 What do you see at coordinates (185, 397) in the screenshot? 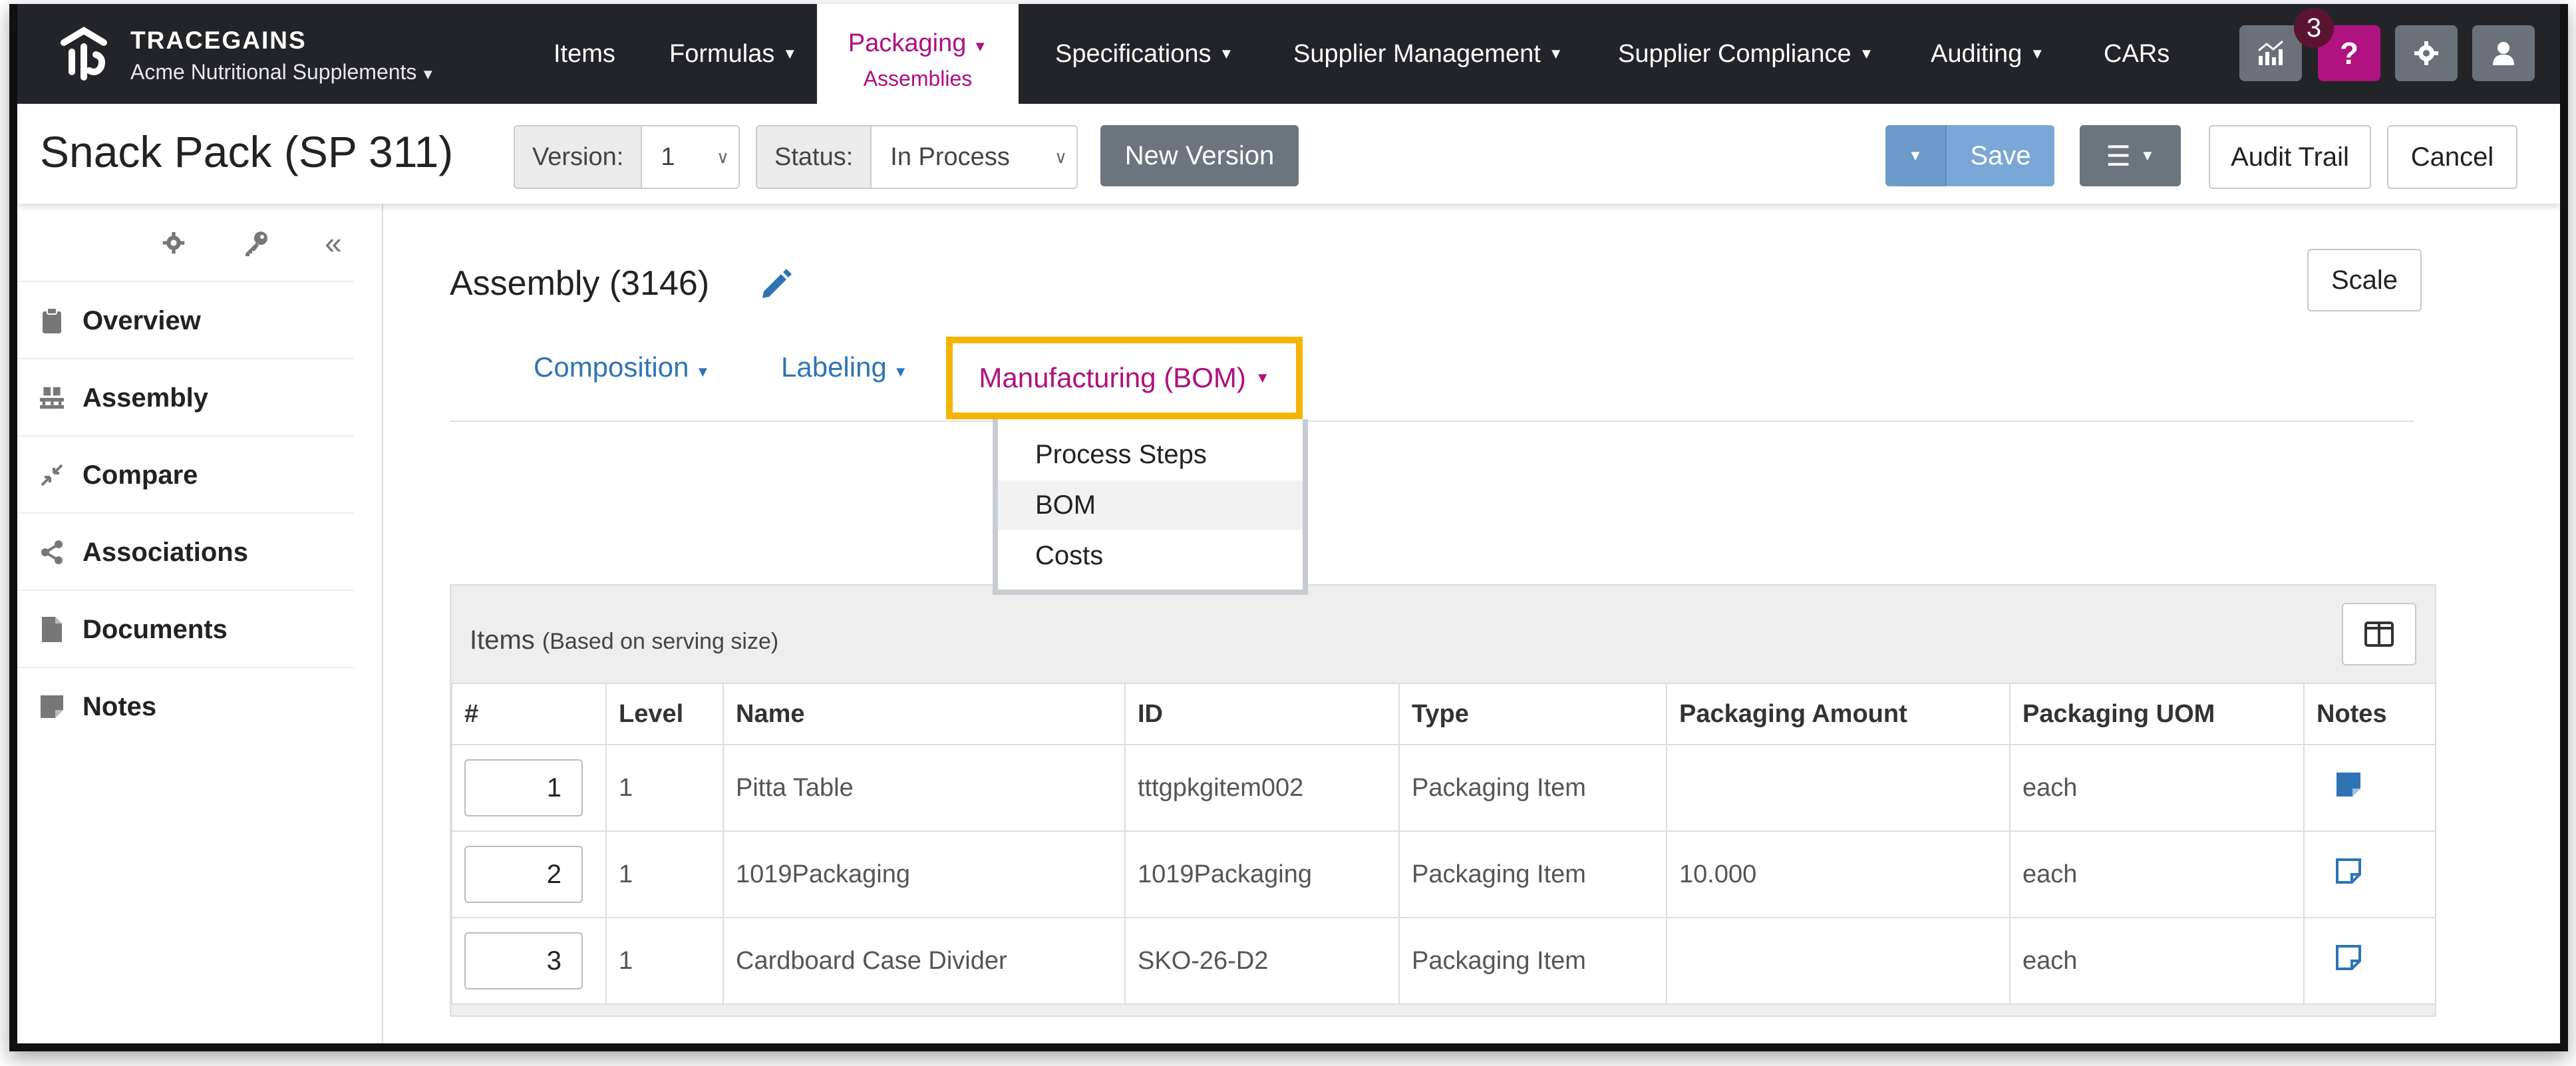
I see `sidebar-item-assembly: Assembly` at bounding box center [185, 397].